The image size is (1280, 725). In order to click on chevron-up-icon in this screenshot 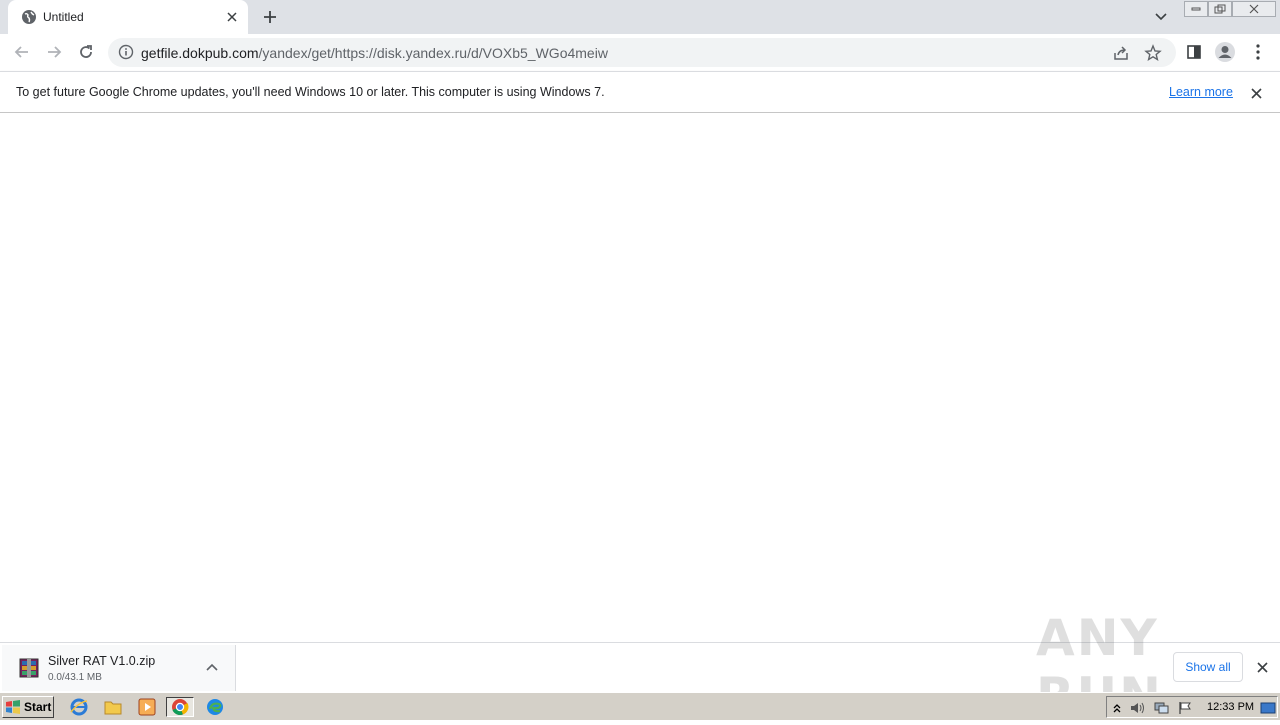, I will do `click(212, 668)`.